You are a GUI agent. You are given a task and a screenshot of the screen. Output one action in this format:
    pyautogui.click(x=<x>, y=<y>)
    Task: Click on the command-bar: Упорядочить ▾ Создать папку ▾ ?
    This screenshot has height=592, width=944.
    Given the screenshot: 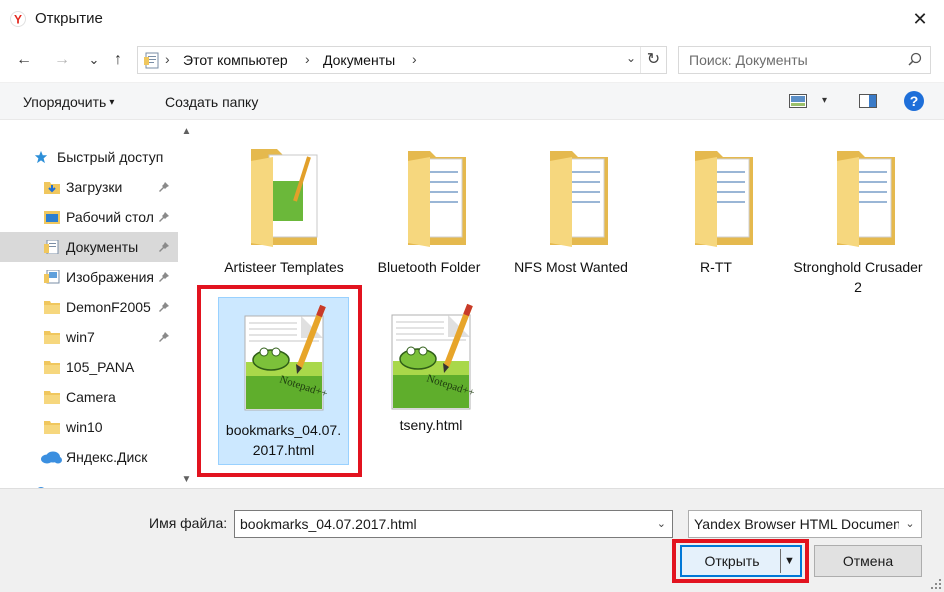 What is the action you would take?
    pyautogui.click(x=472, y=101)
    